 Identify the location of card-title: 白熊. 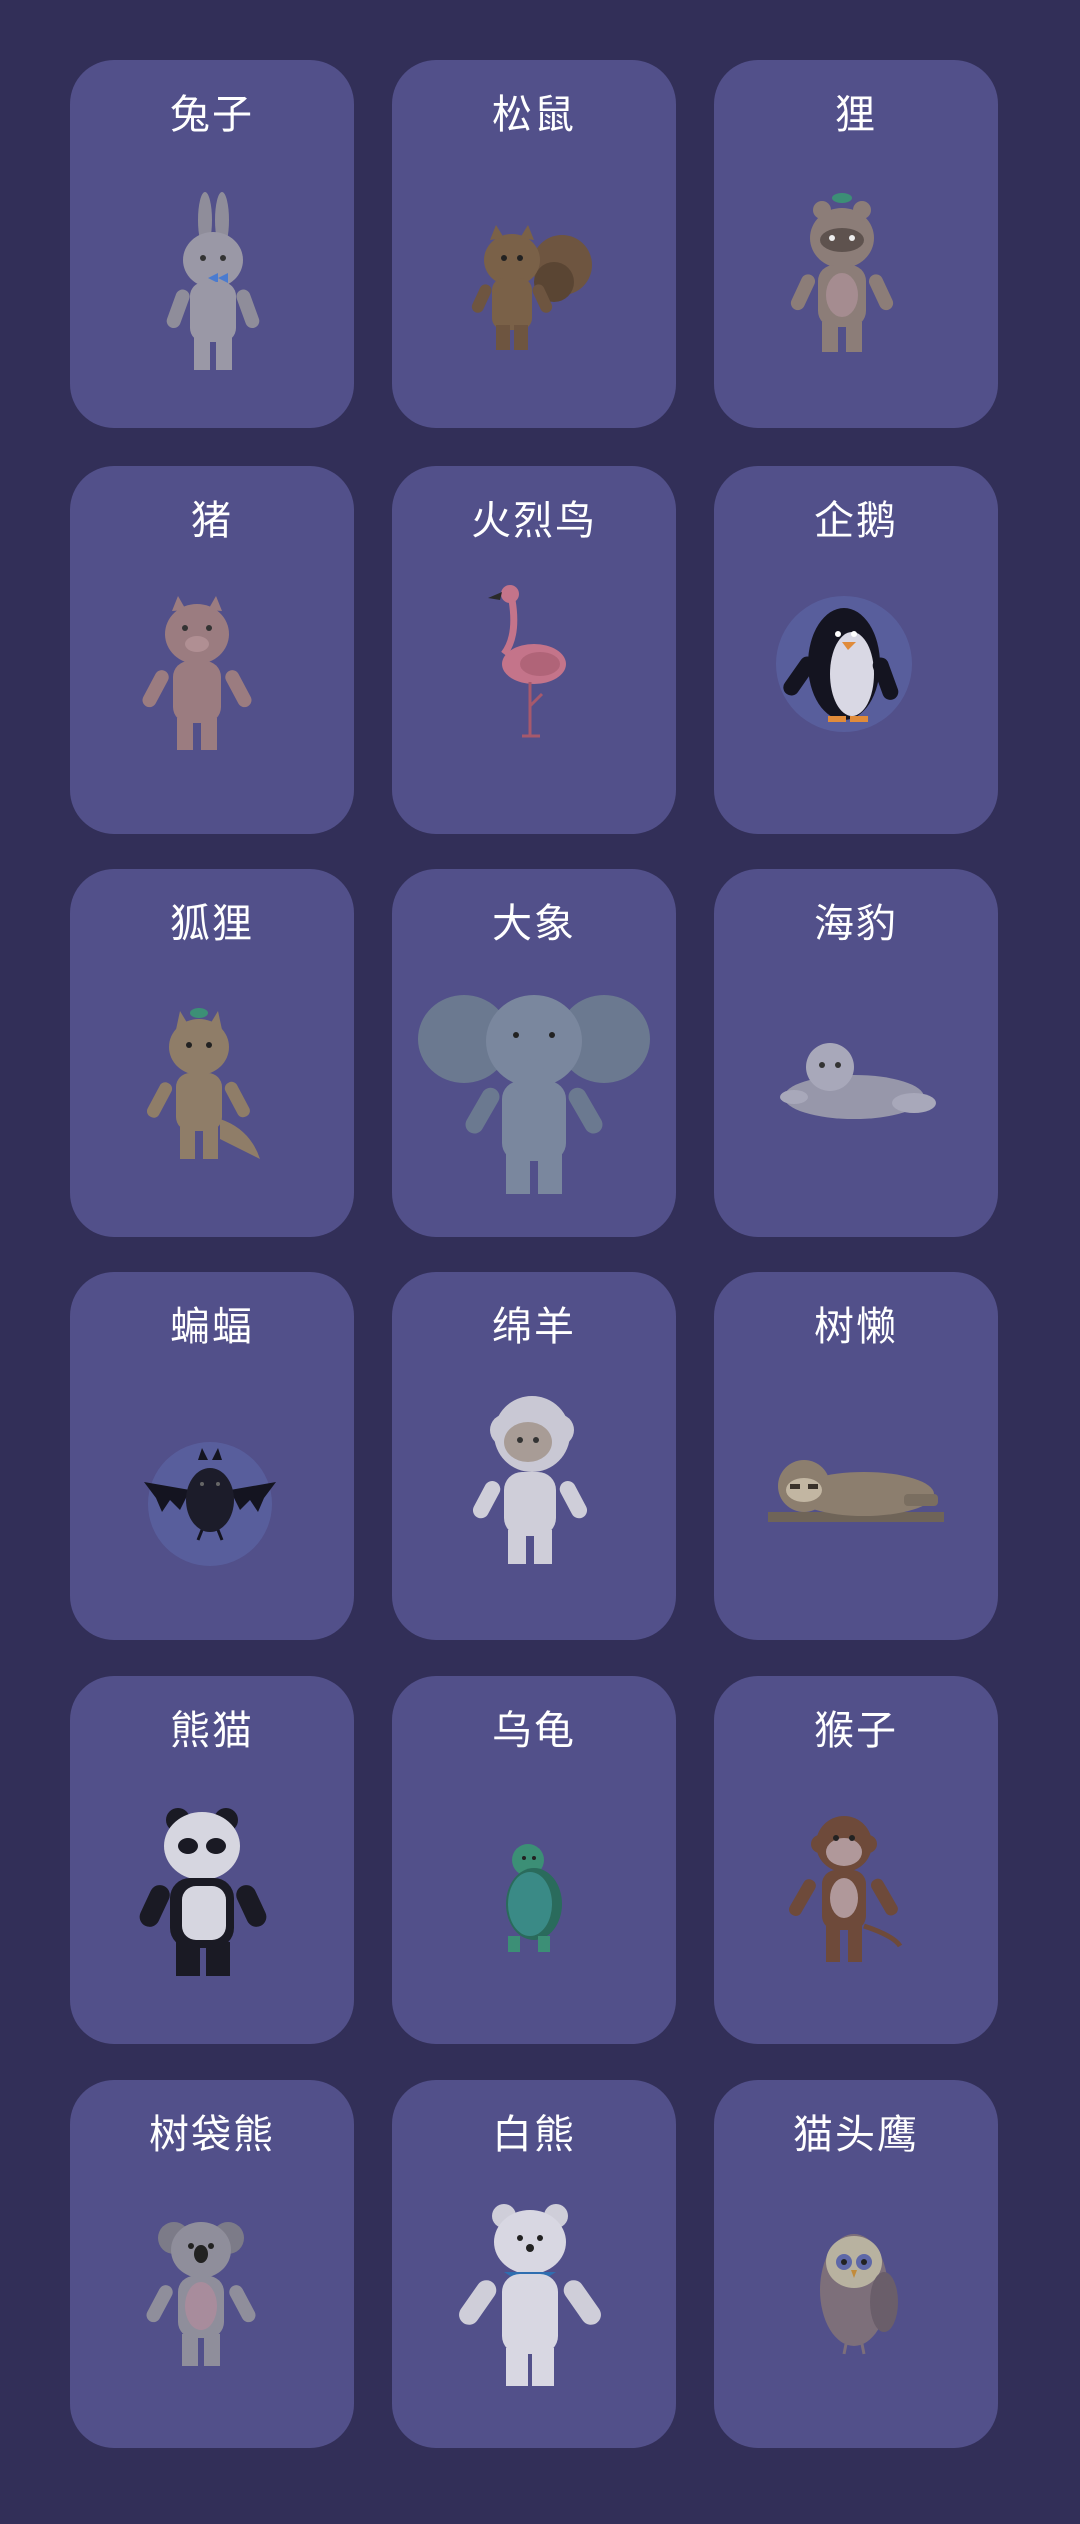
(534, 2135).